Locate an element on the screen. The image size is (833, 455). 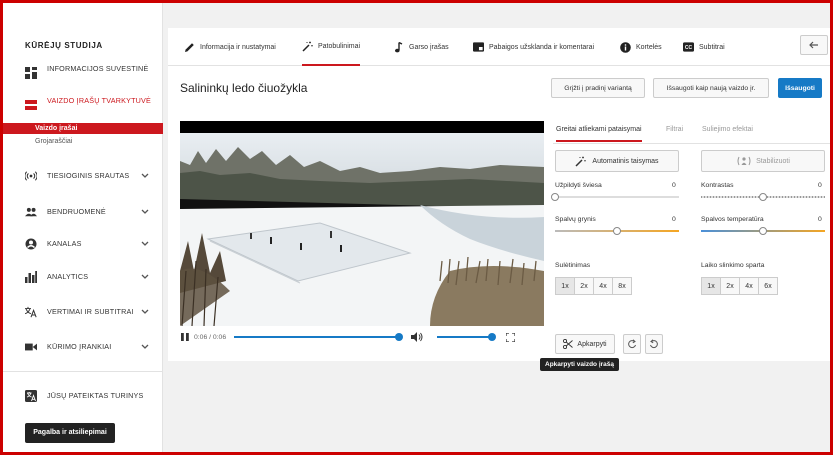
tab-end-screen: Pabaigos užsklanda ir komentarai is located at coordinates (533, 47).